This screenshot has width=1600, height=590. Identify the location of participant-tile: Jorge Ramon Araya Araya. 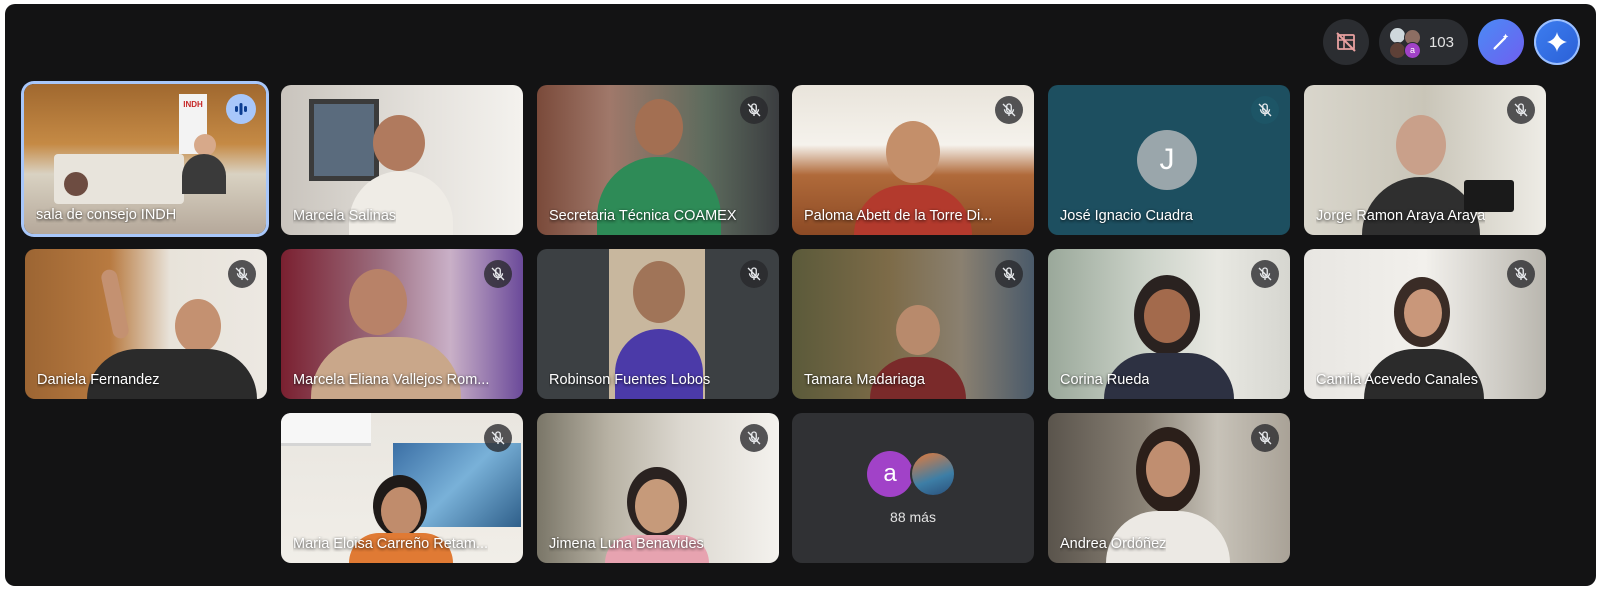
(1425, 160).